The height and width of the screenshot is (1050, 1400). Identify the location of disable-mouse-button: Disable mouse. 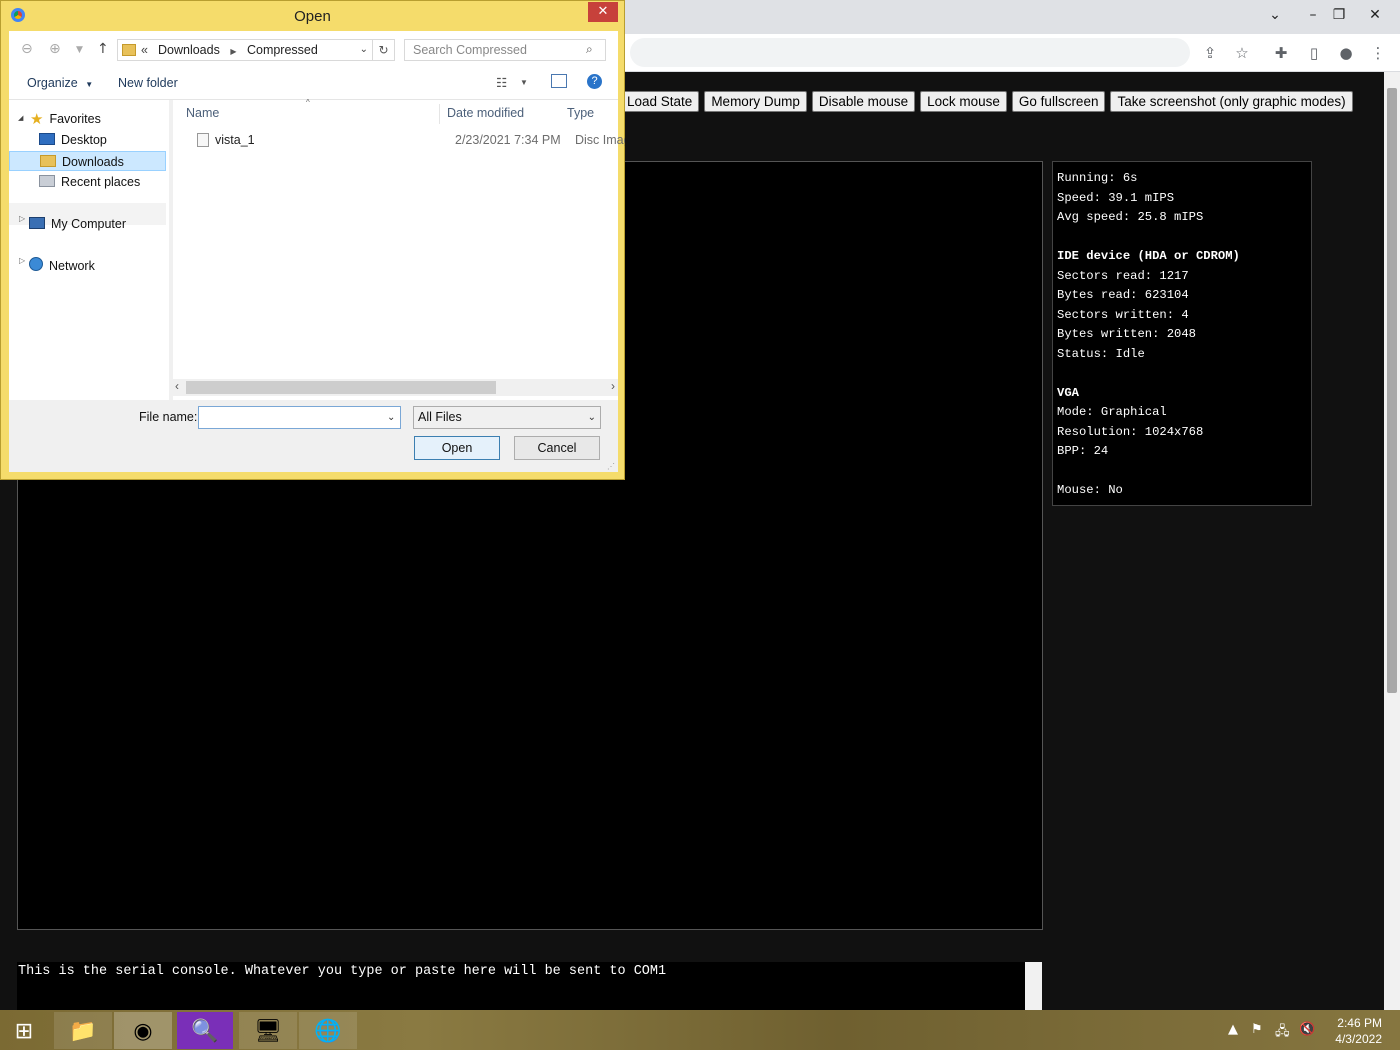
(863, 101).